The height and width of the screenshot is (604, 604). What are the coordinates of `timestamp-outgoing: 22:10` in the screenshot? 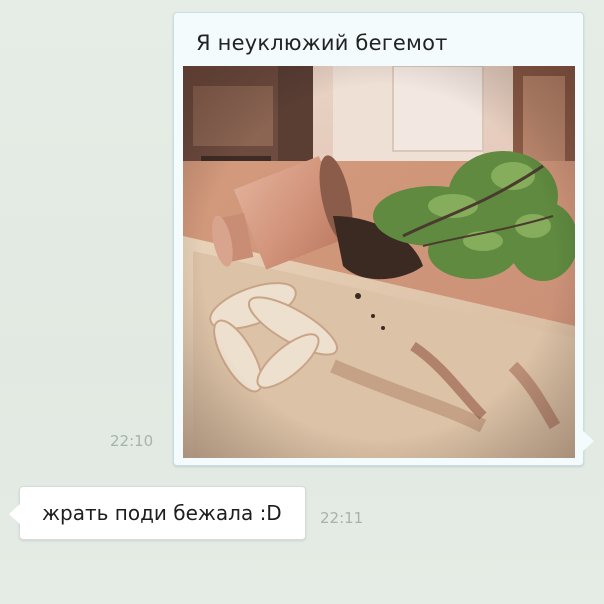 It's located at (132, 441).